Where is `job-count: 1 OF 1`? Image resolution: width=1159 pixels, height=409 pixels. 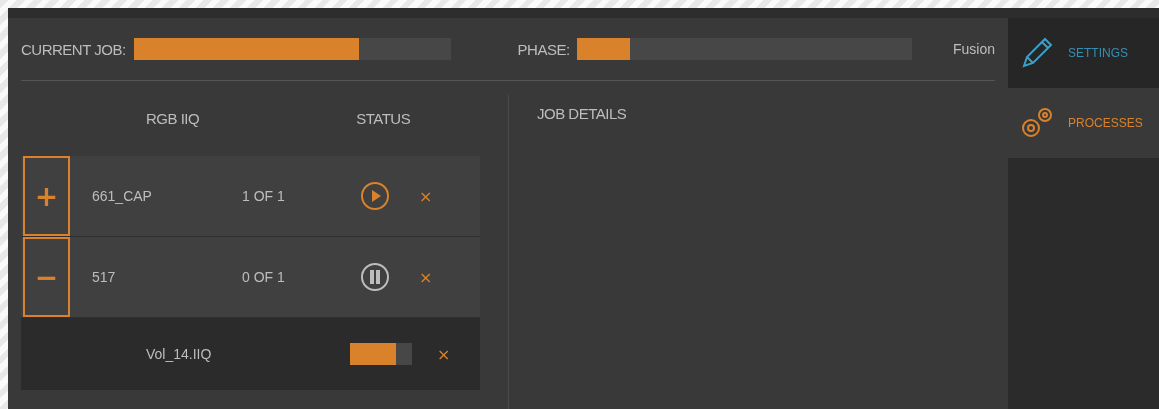
job-count: 1 OF 1 is located at coordinates (264, 196).